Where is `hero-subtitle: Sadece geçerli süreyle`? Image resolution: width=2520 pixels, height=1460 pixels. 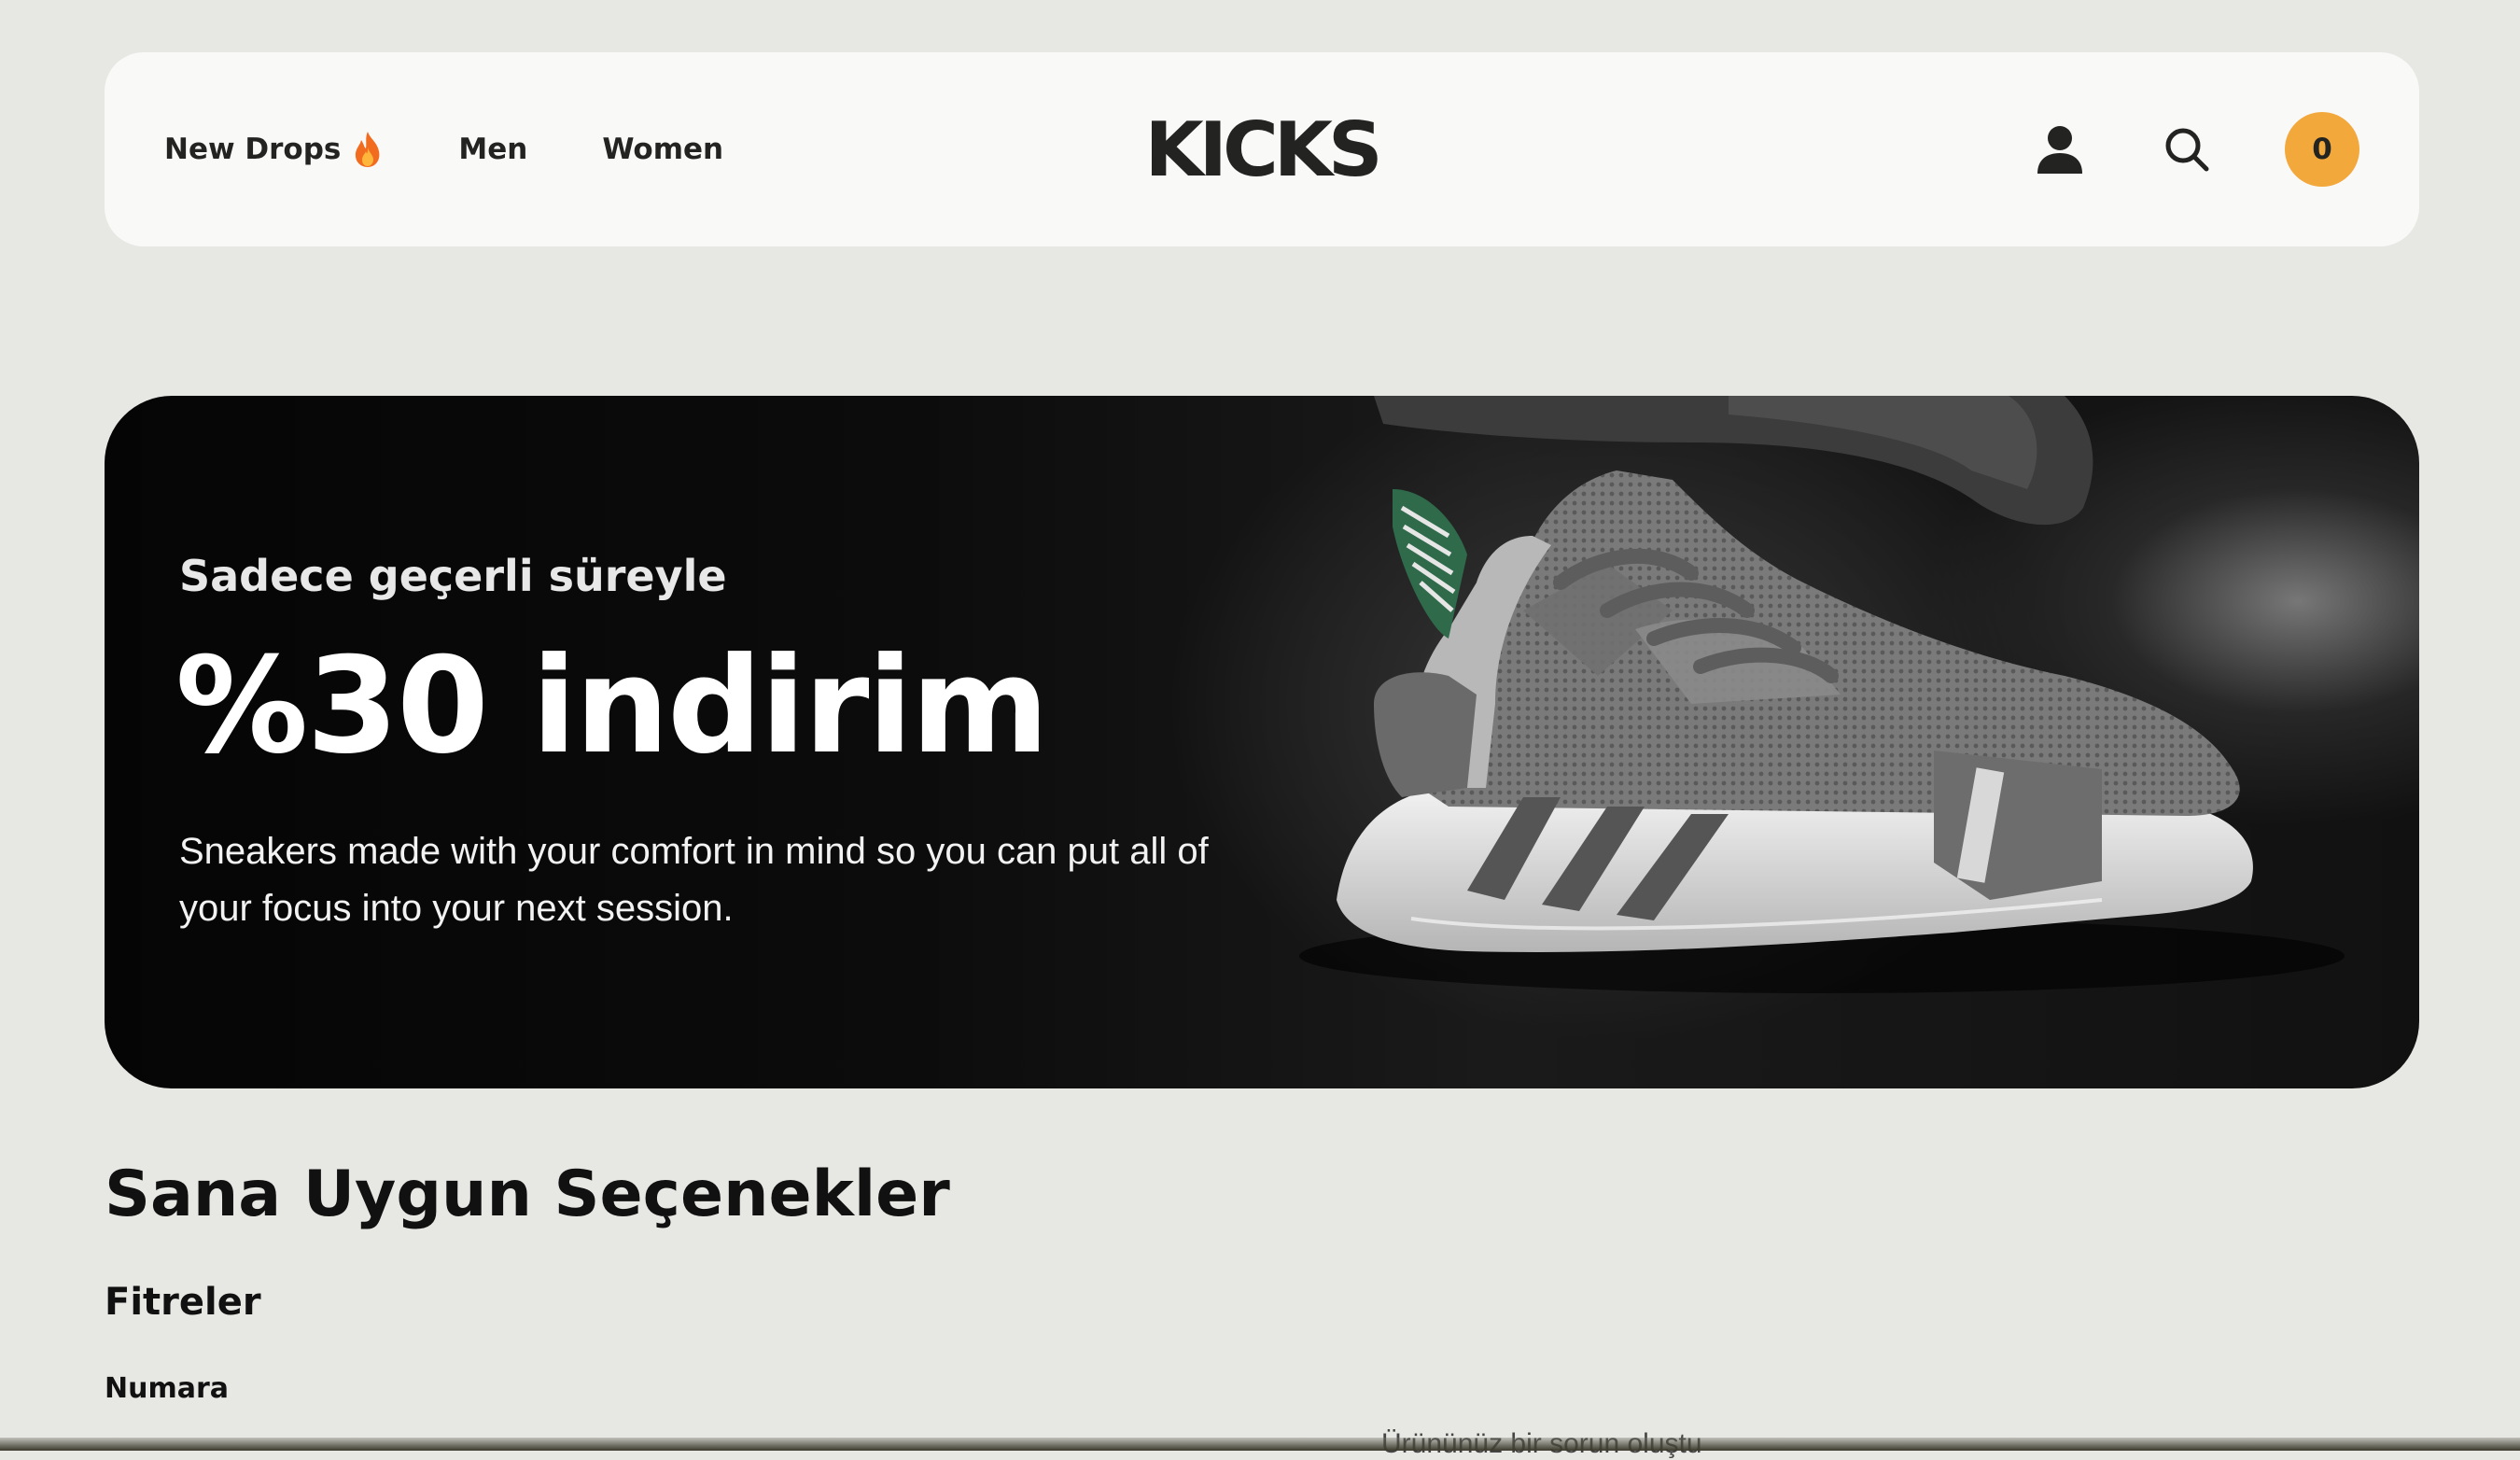
hero-subtitle: Sadece geçerli süreyle is located at coordinates (453, 576).